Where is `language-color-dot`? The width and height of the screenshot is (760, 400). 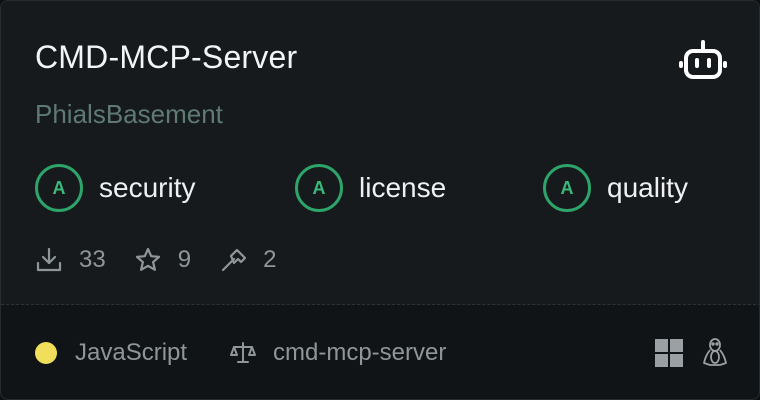 language-color-dot is located at coordinates (46, 353).